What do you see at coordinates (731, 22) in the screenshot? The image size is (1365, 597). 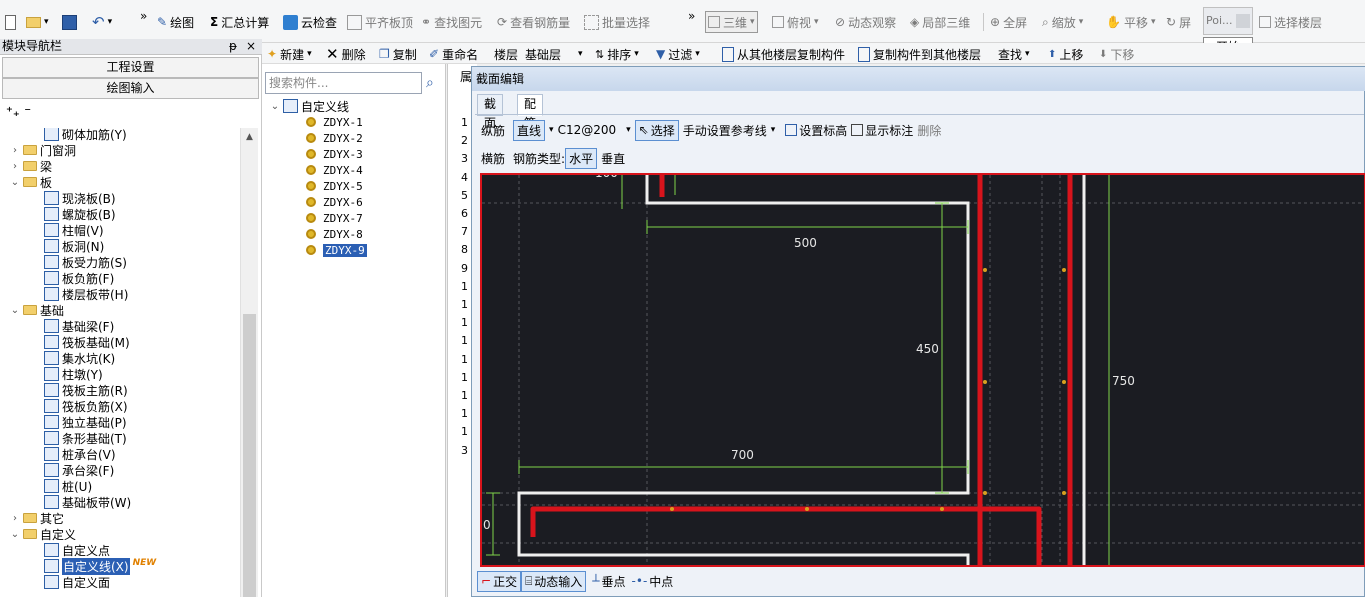 I see `view-3d-dropdown: 三维 ▾` at bounding box center [731, 22].